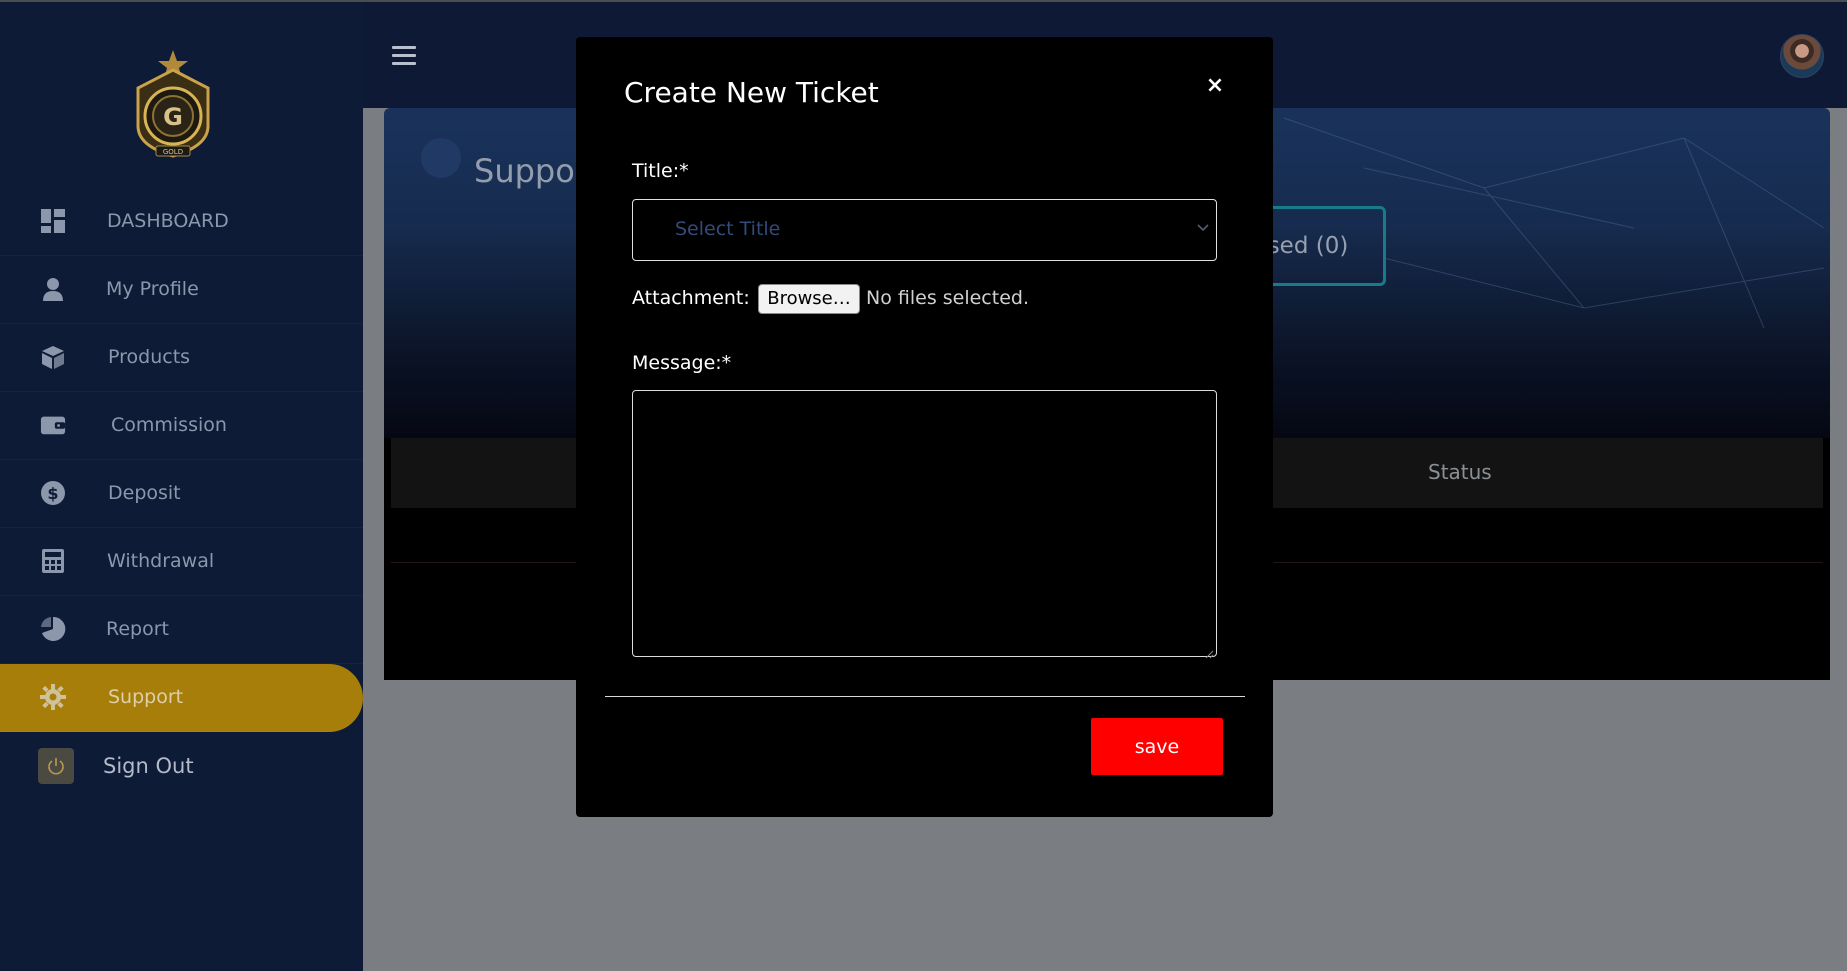 The width and height of the screenshot is (1847, 971). I want to click on no-files-text: No files selected., so click(947, 298).